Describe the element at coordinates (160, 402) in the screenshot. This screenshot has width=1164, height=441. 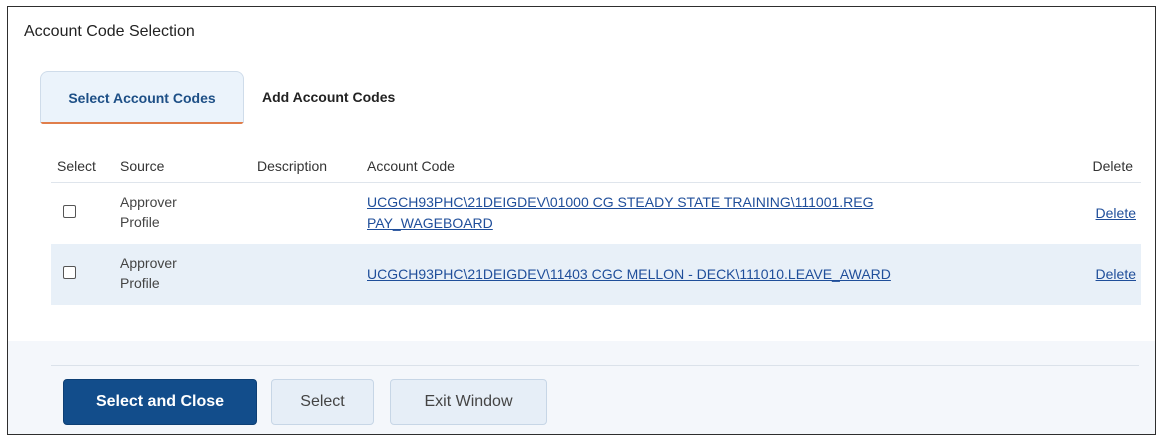
I see `select-and-close-button: Select and Close` at that location.